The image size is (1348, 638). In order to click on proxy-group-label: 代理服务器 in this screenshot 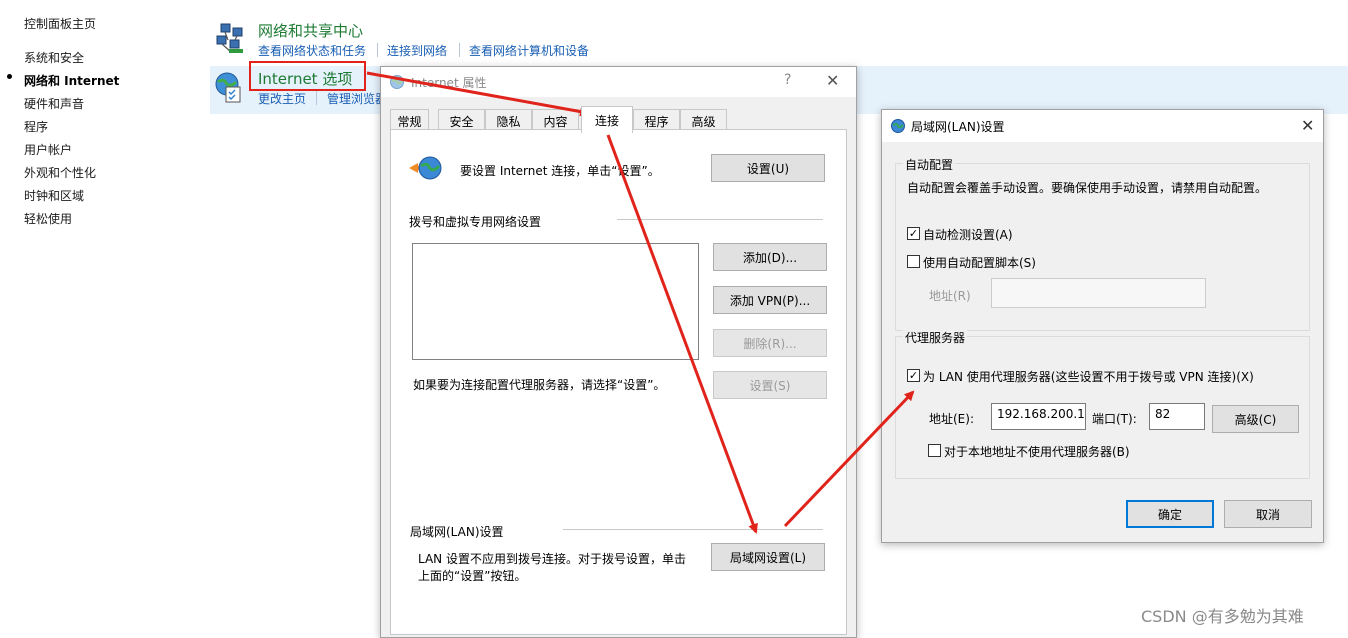, I will do `click(935, 337)`.